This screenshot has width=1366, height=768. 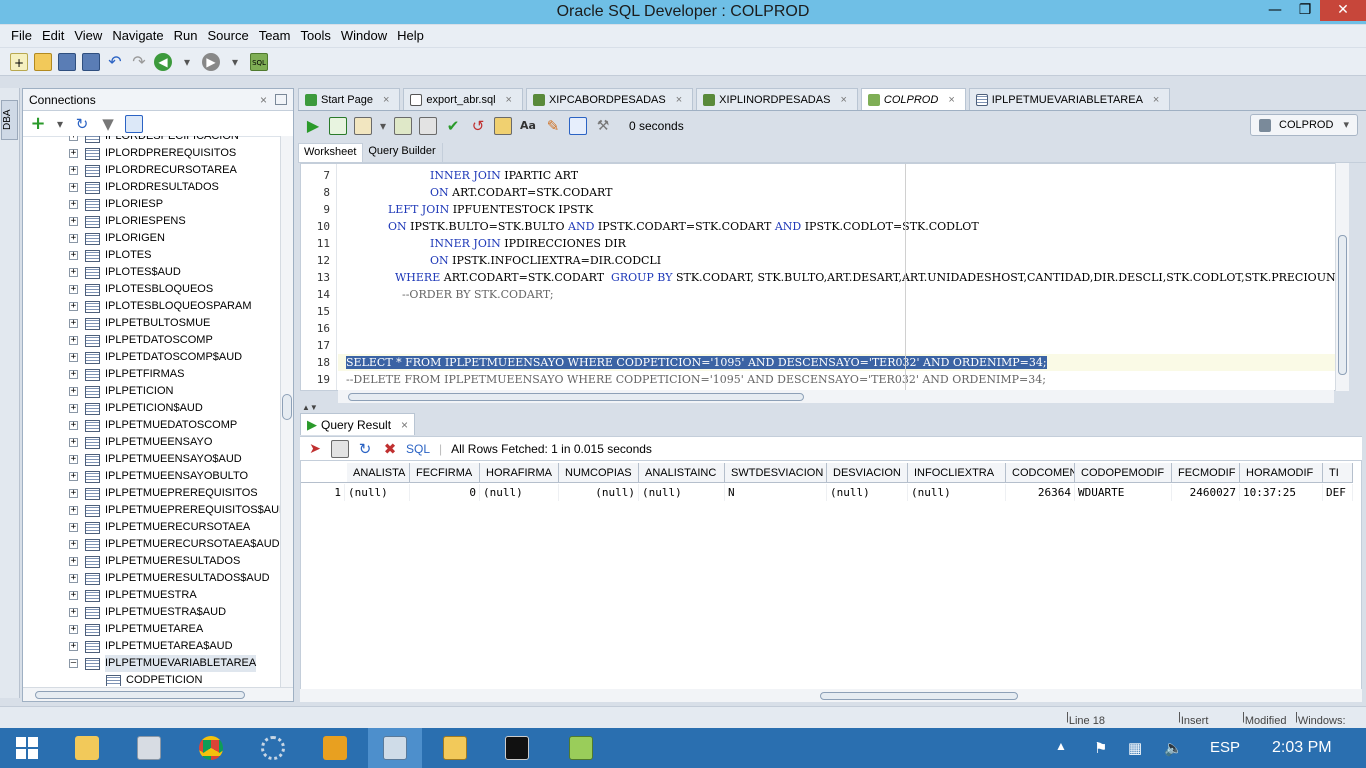 What do you see at coordinates (1040, 492) in the screenshot?
I see `table-cell: 26364` at bounding box center [1040, 492].